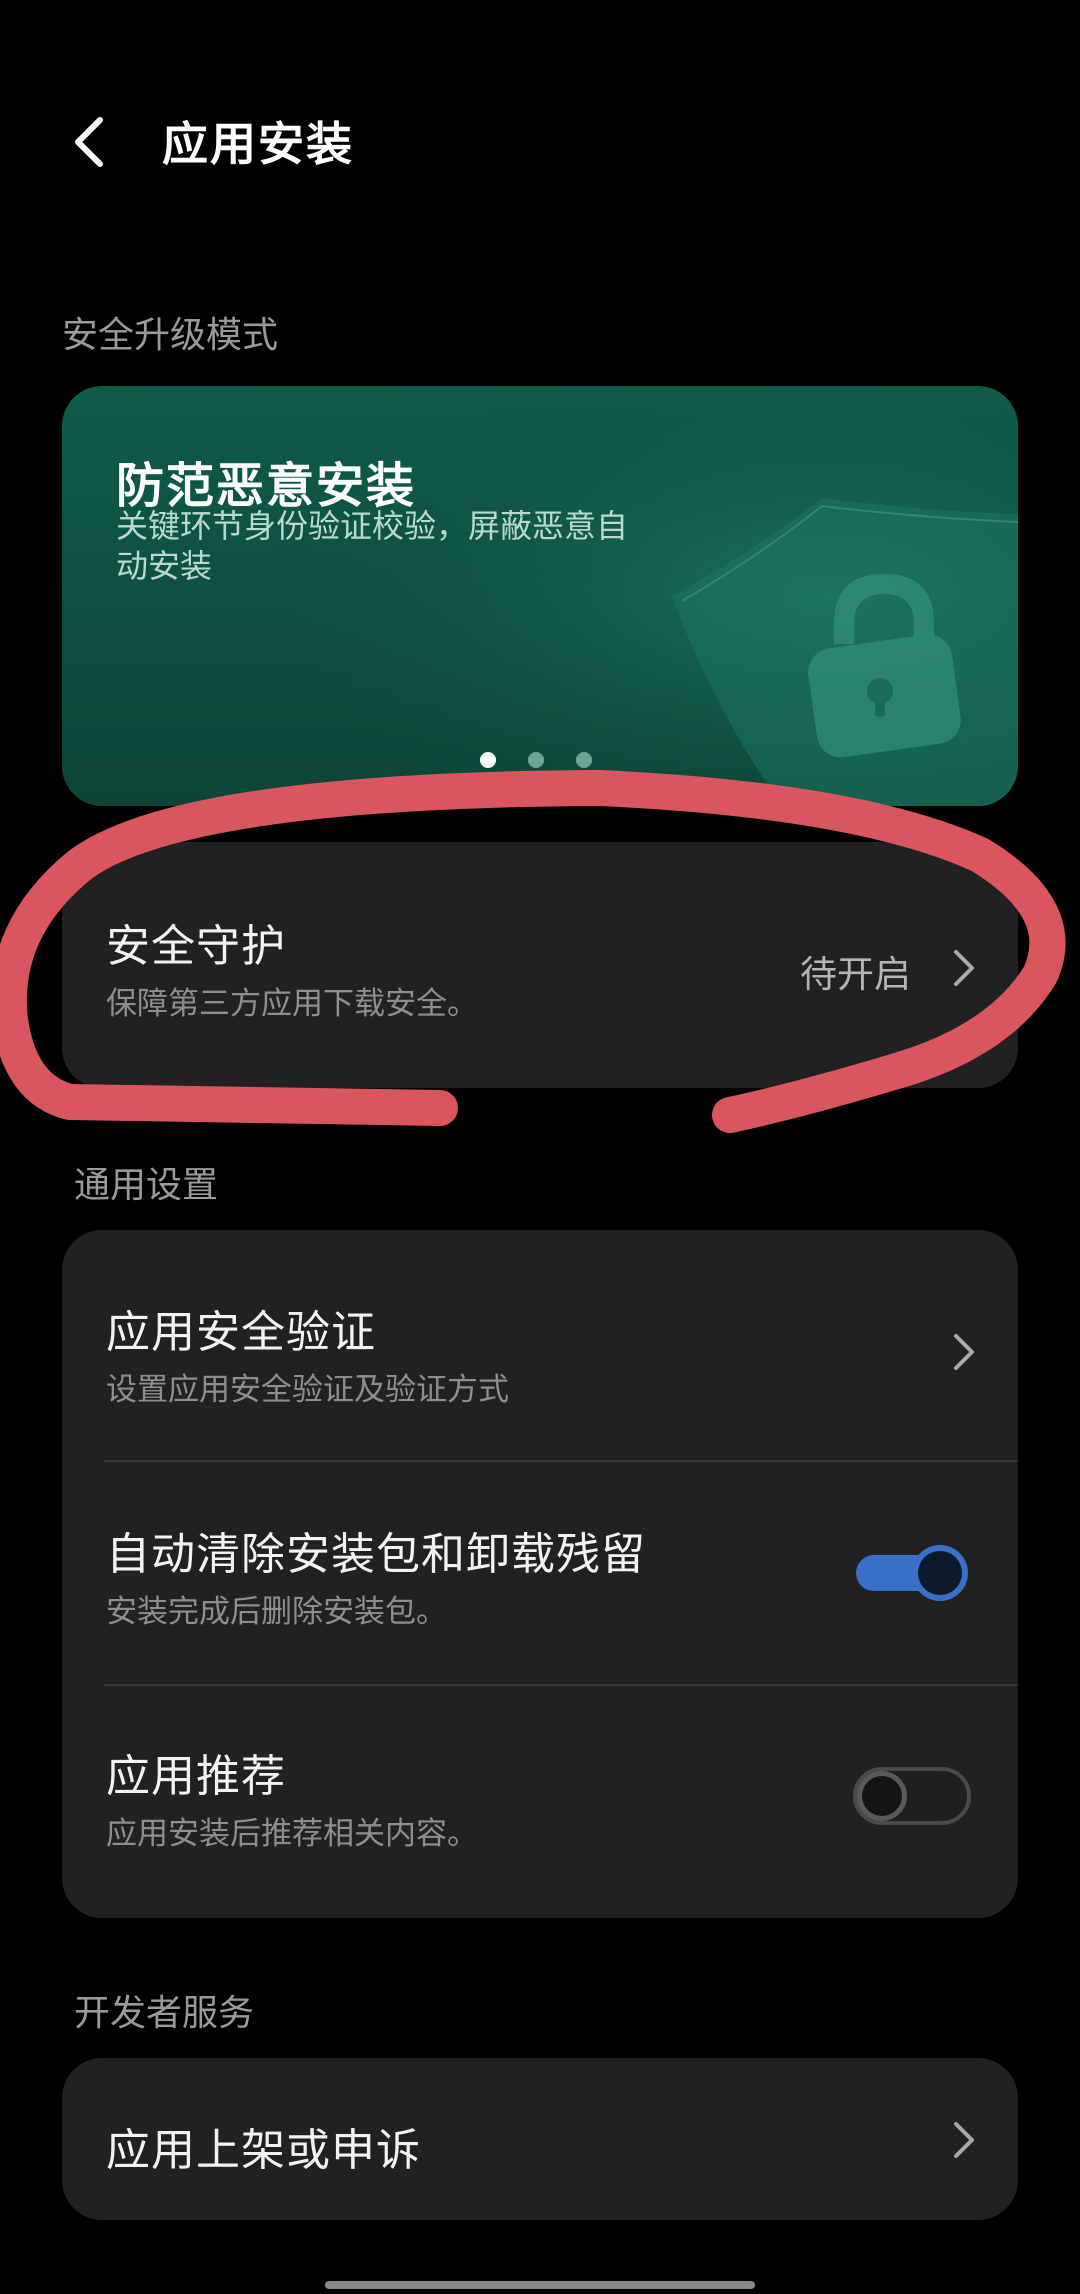 This screenshot has width=1080, height=2294. I want to click on app-security-verification-subtitle: 设置应用安全验证及验证方式, so click(307, 1390).